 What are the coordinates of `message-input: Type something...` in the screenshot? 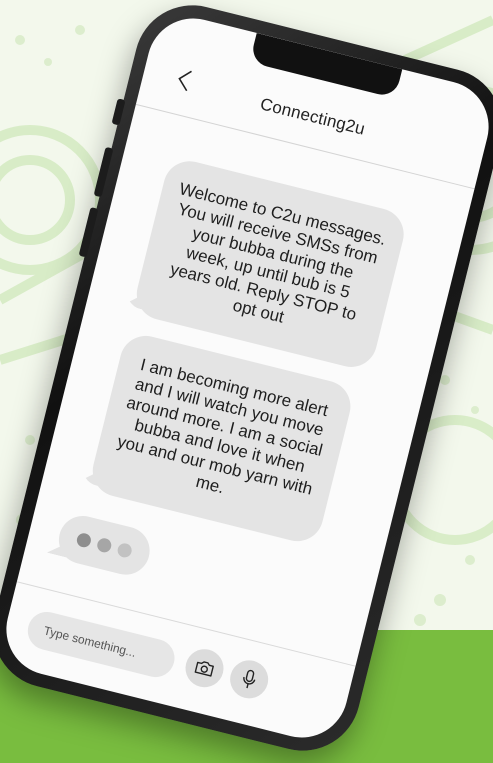 It's located at (101, 644).